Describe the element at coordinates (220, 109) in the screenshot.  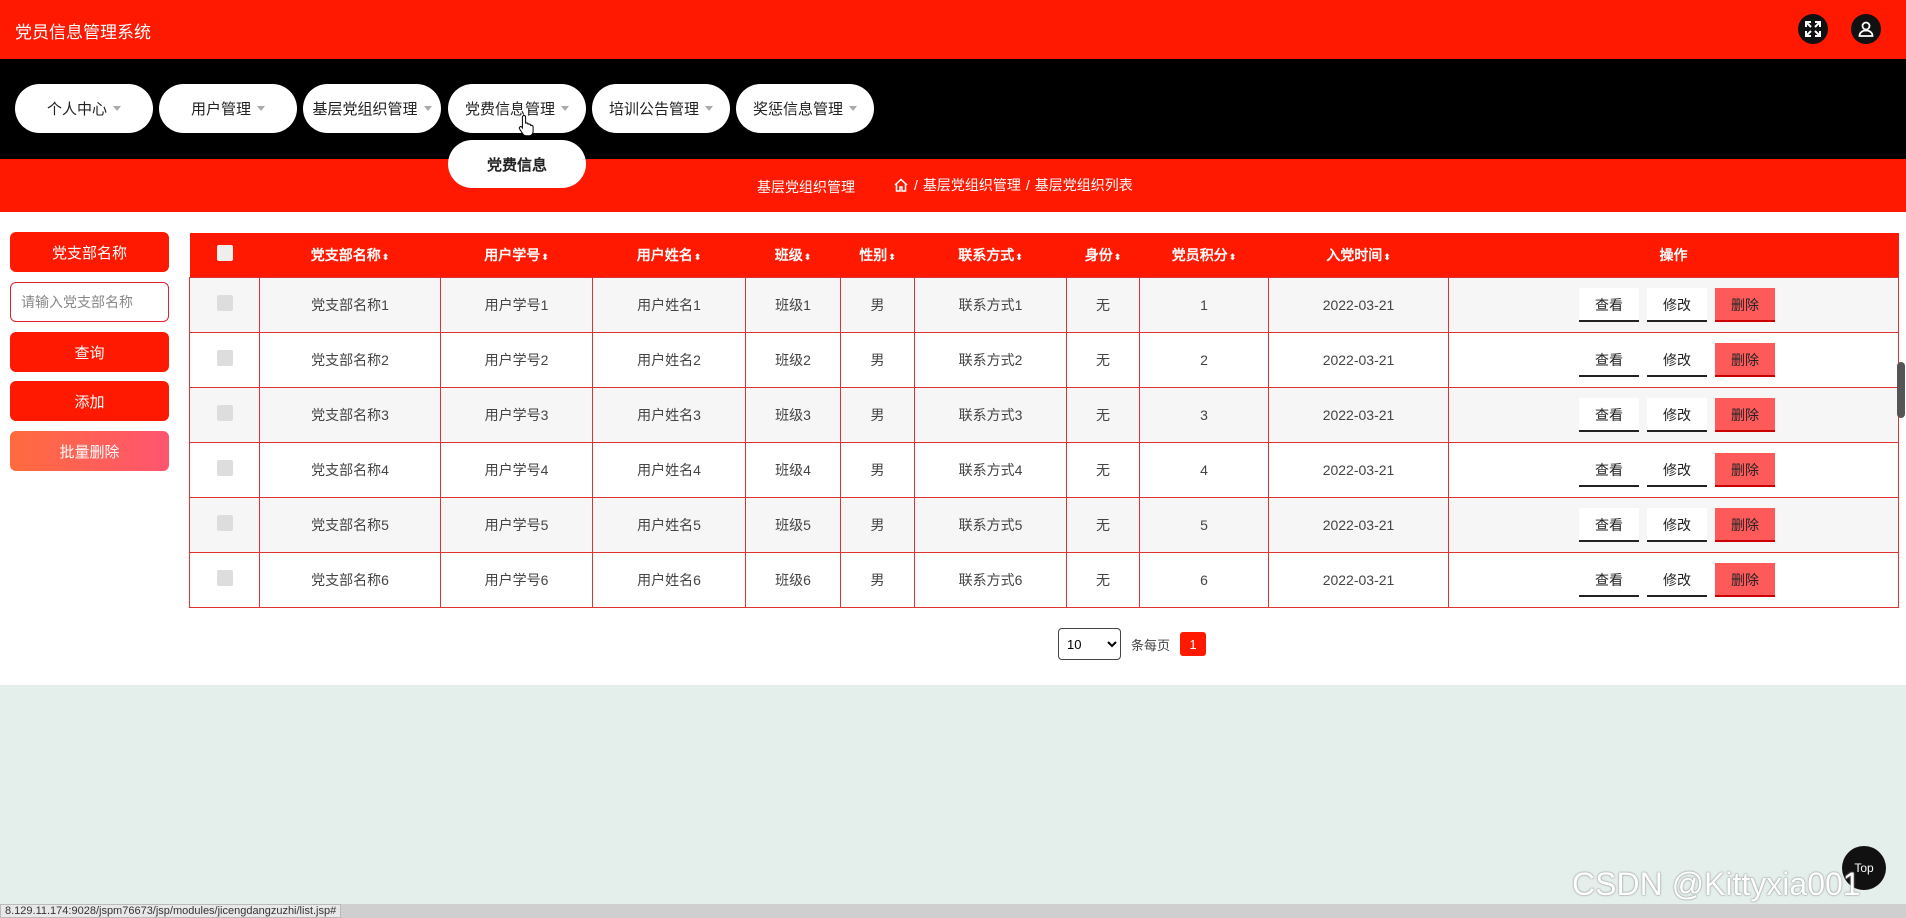
I see `nav-label: 用户管理` at that location.